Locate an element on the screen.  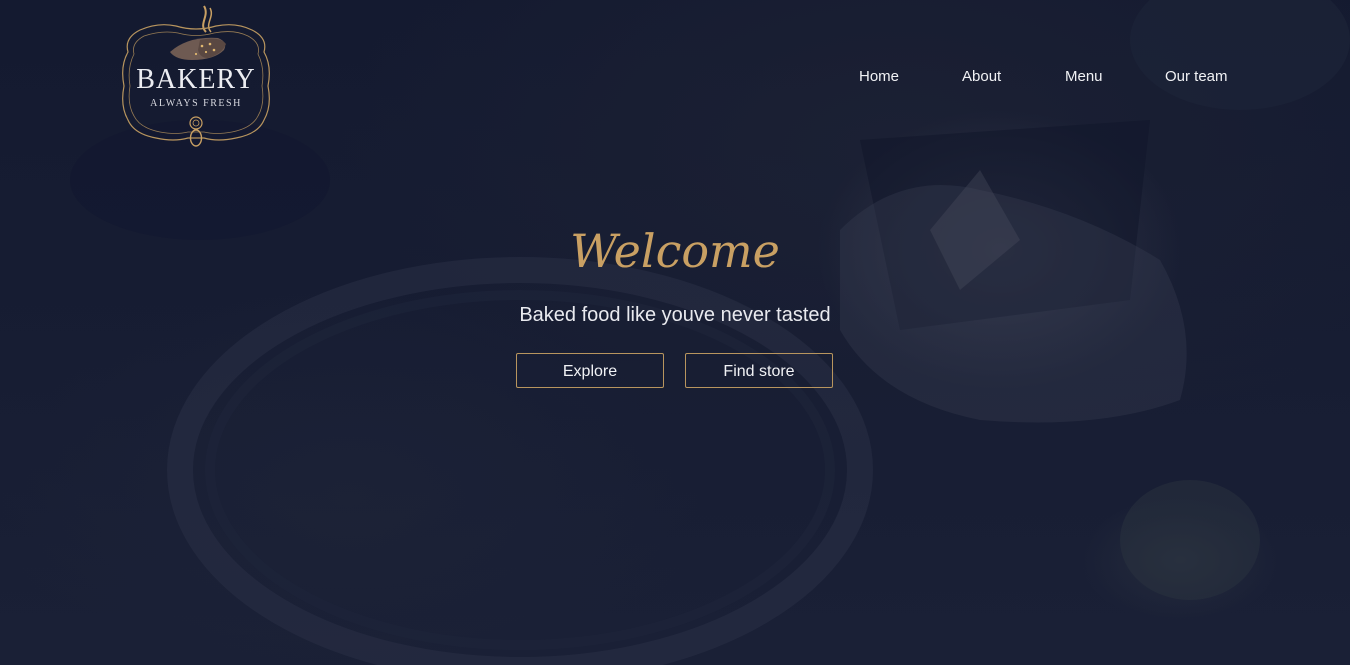
hero-title: Welcome is located at coordinates (675, 251).